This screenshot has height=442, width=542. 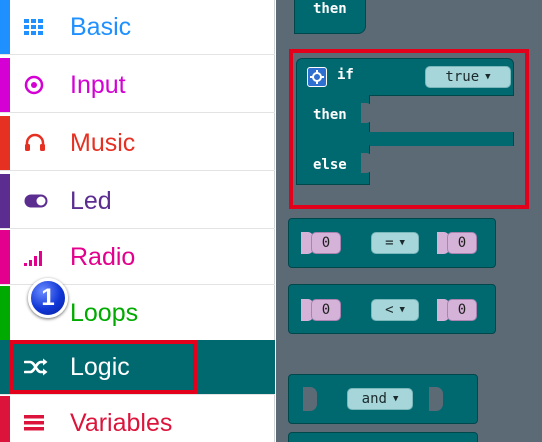 I want to click on and-block: and ▼, so click(x=383, y=399).